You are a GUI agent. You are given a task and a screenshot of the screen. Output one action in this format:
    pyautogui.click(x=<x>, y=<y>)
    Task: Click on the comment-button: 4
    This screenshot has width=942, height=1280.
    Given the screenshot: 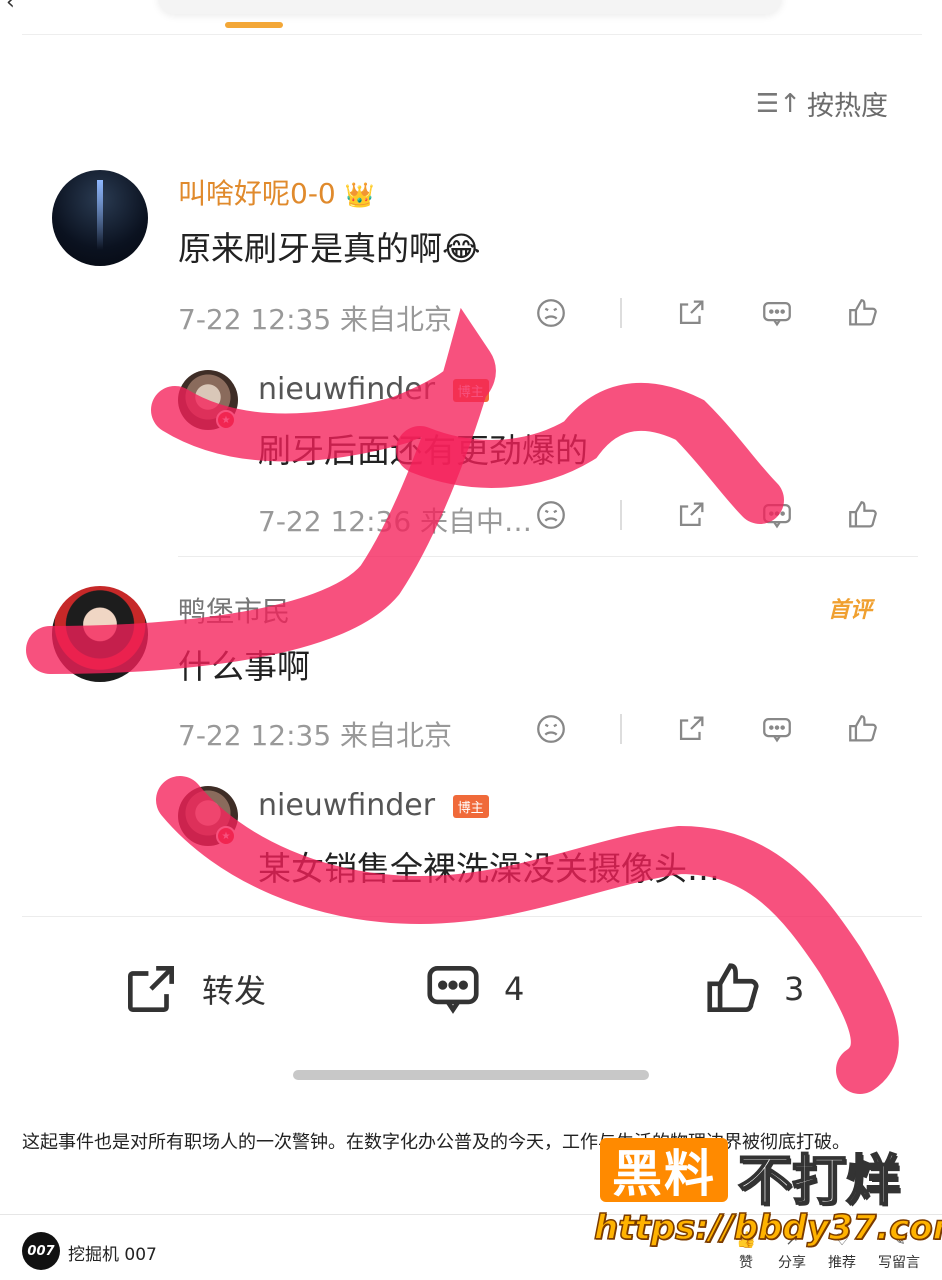 What is the action you would take?
    pyautogui.click(x=473, y=989)
    